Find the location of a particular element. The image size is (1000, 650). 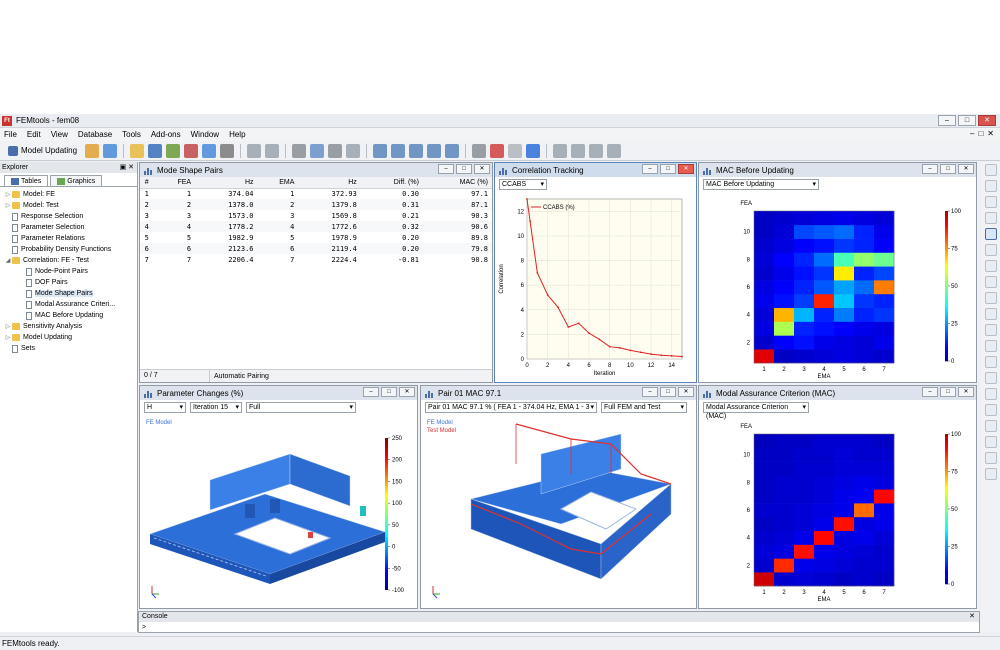

column-header: FEA is located at coordinates (176, 183).